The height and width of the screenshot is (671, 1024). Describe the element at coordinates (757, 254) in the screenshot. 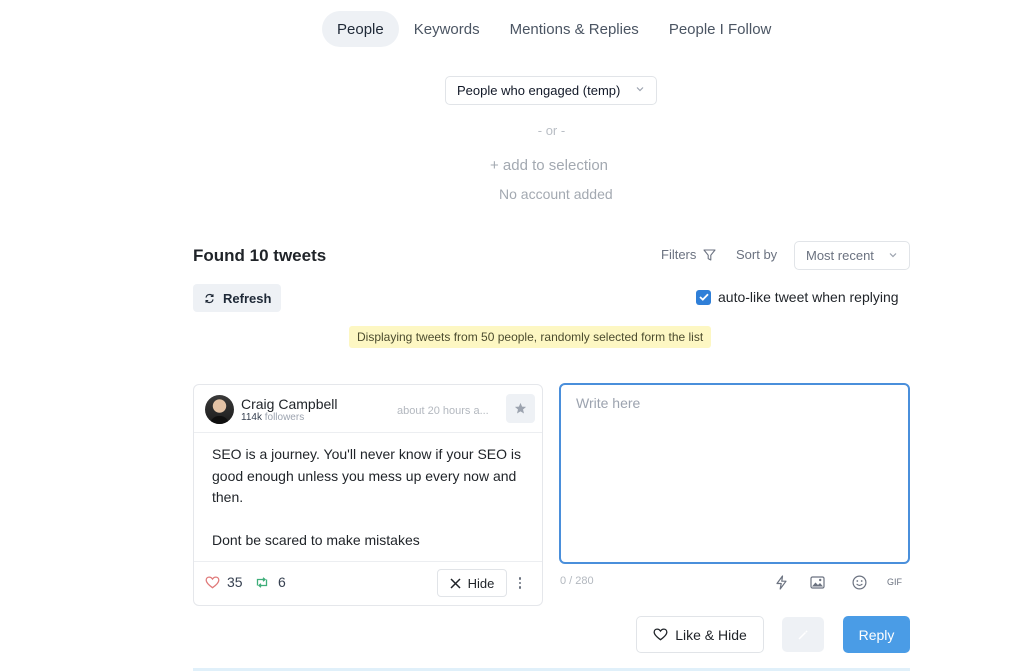

I see `sort-by-label: Sort by` at that location.